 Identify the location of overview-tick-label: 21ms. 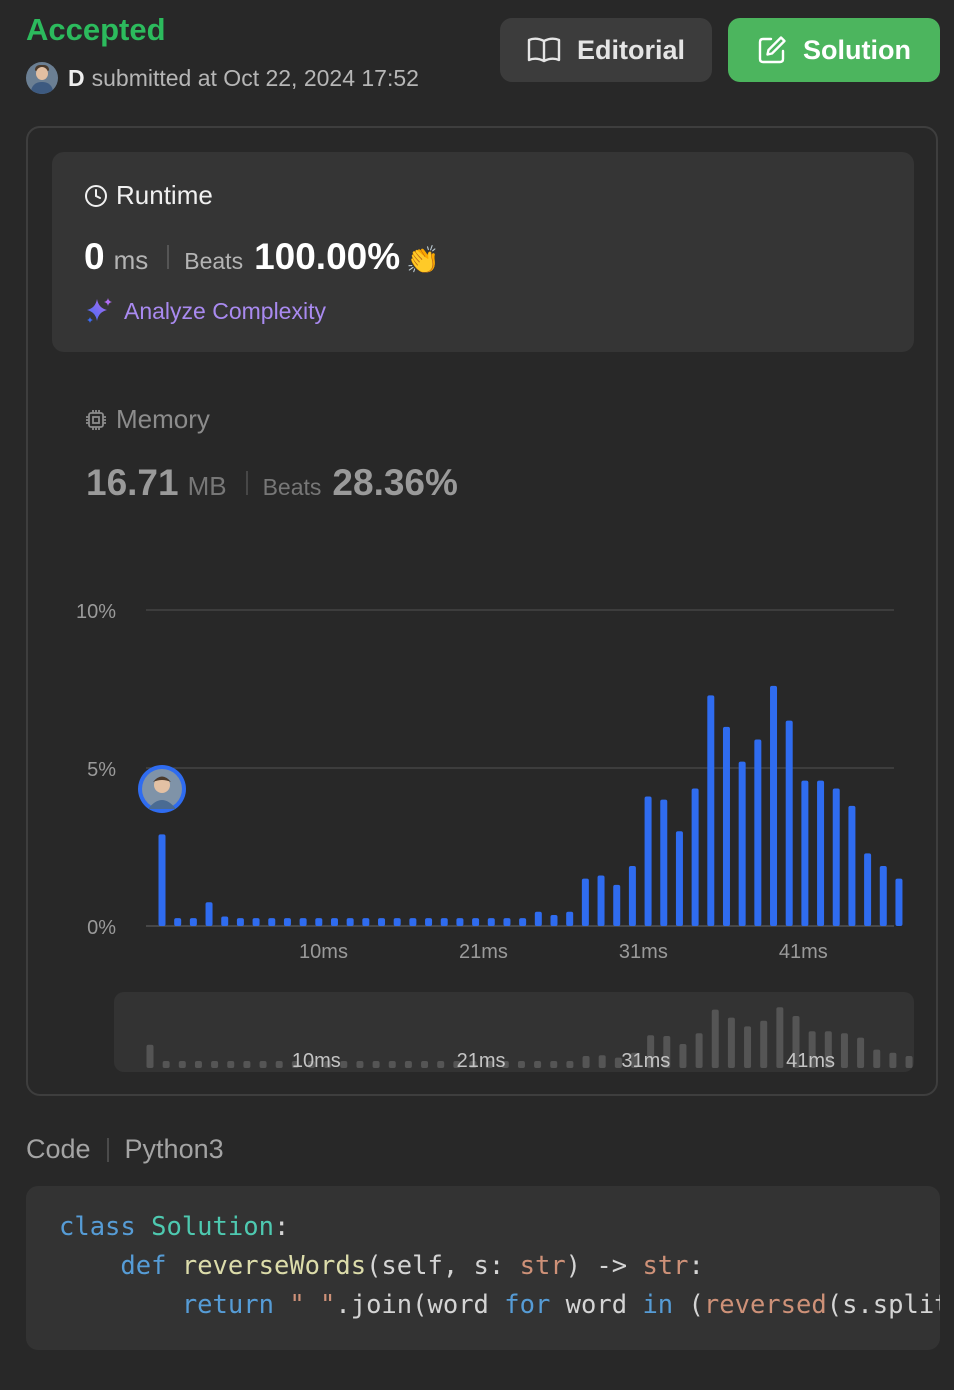
(481, 1061).